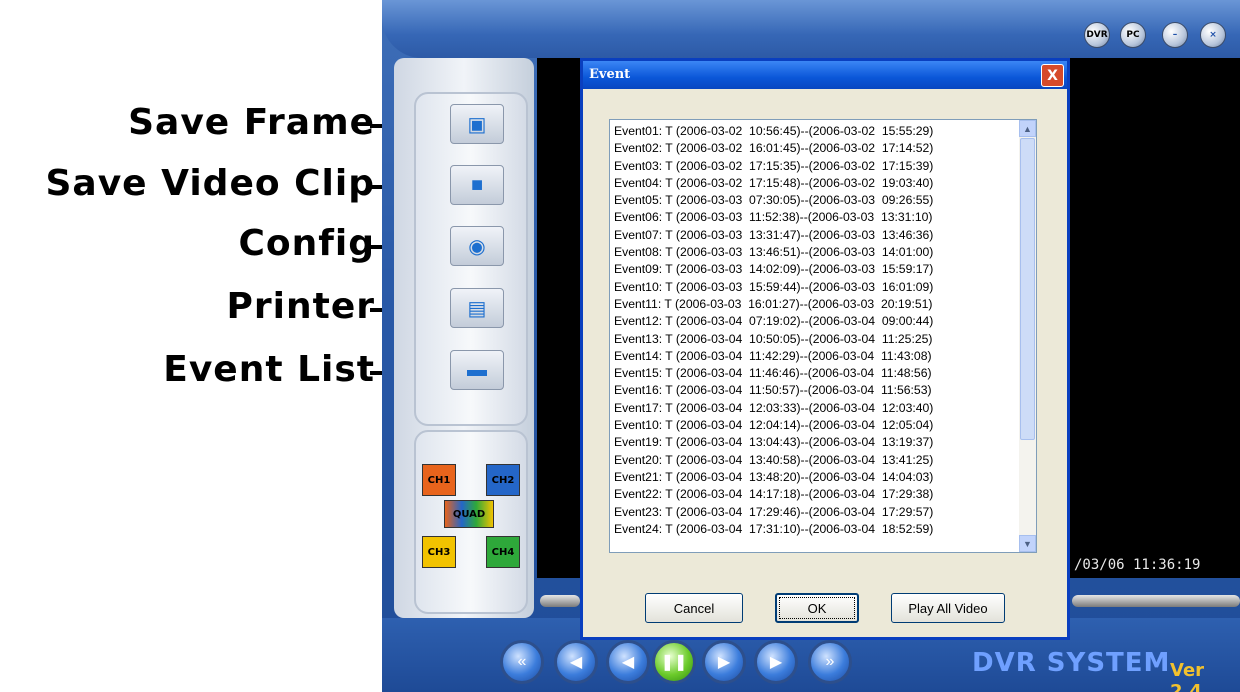 The width and height of the screenshot is (1240, 692). I want to click on version-label: Ver 2.4, so click(1187, 676).